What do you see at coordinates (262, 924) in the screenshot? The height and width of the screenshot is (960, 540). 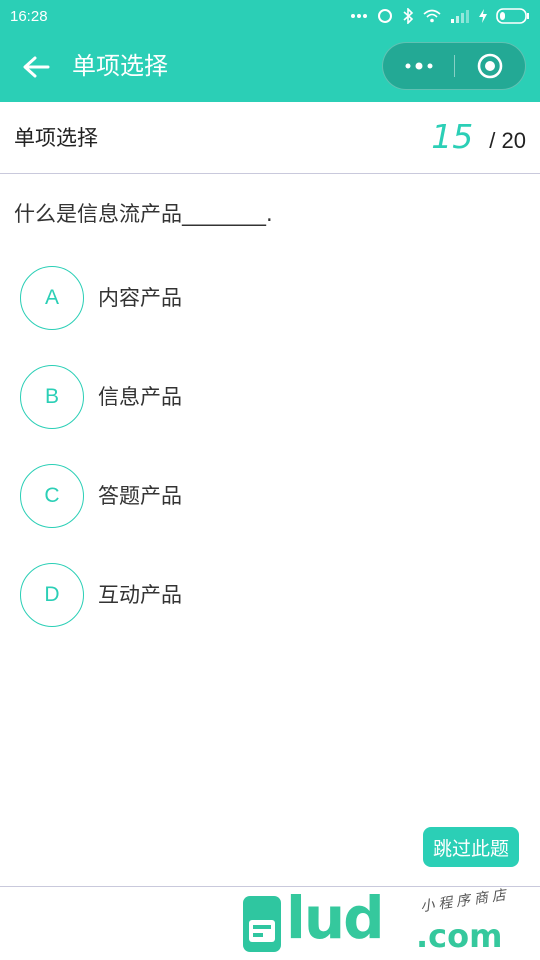 I see `watermark-box-icon` at bounding box center [262, 924].